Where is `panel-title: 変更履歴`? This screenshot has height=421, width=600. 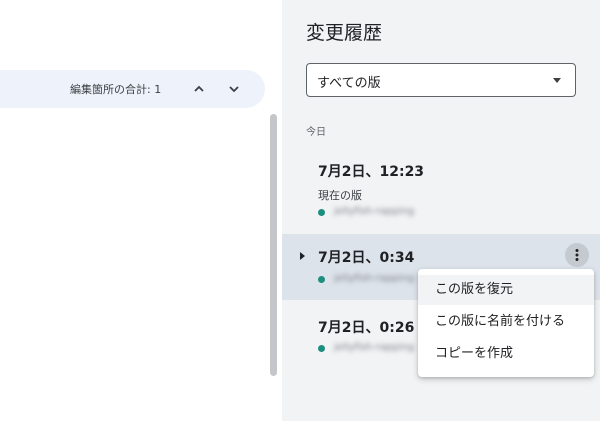
panel-title: 変更履歴 is located at coordinates (344, 33).